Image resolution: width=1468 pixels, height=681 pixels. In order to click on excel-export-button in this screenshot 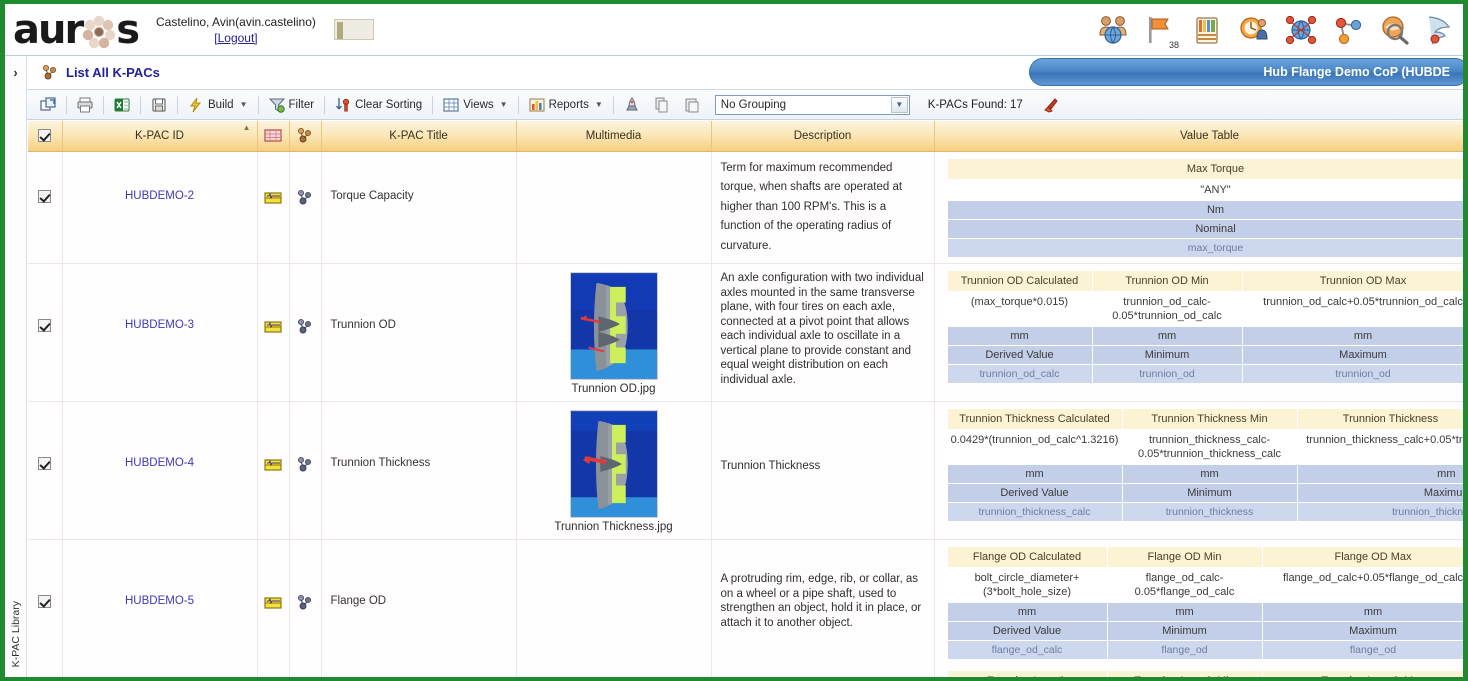, I will do `click(122, 105)`.